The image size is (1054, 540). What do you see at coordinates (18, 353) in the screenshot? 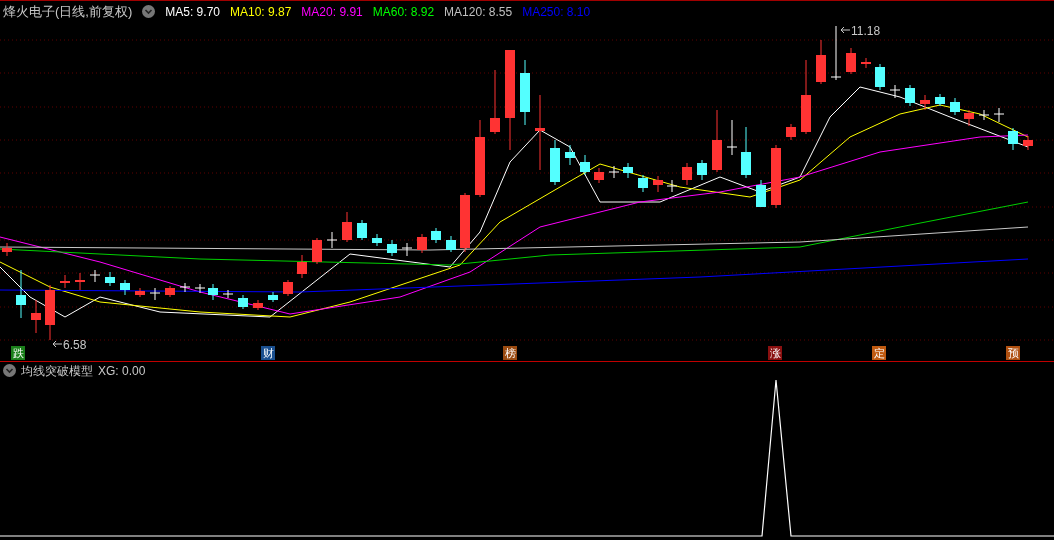
I see `event-marker: 跌` at bounding box center [18, 353].